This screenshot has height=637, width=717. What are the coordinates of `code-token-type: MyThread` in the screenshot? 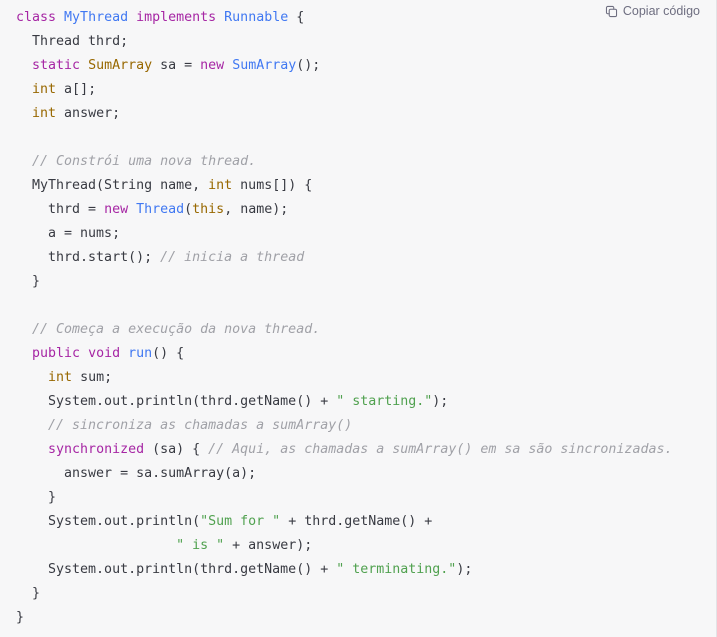 It's located at (100, 17).